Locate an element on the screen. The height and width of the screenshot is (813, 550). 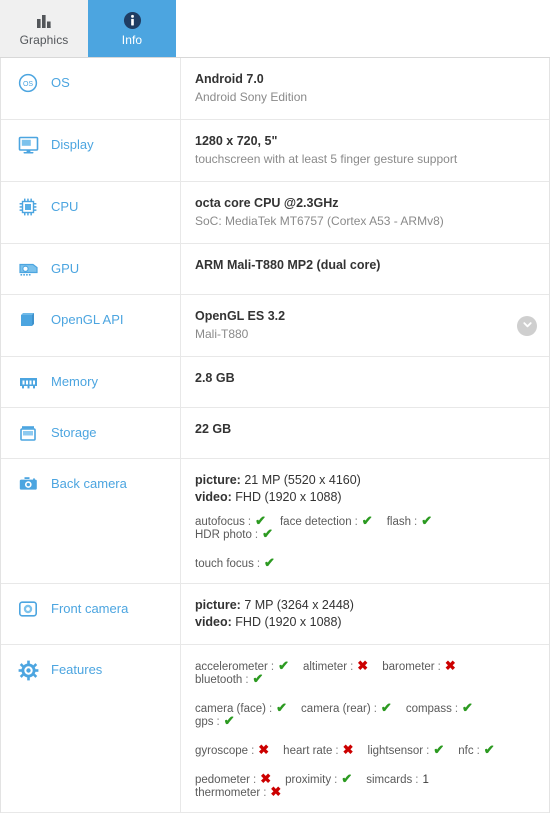
capability-gps: gps : ✔ is located at coordinates (215, 721).